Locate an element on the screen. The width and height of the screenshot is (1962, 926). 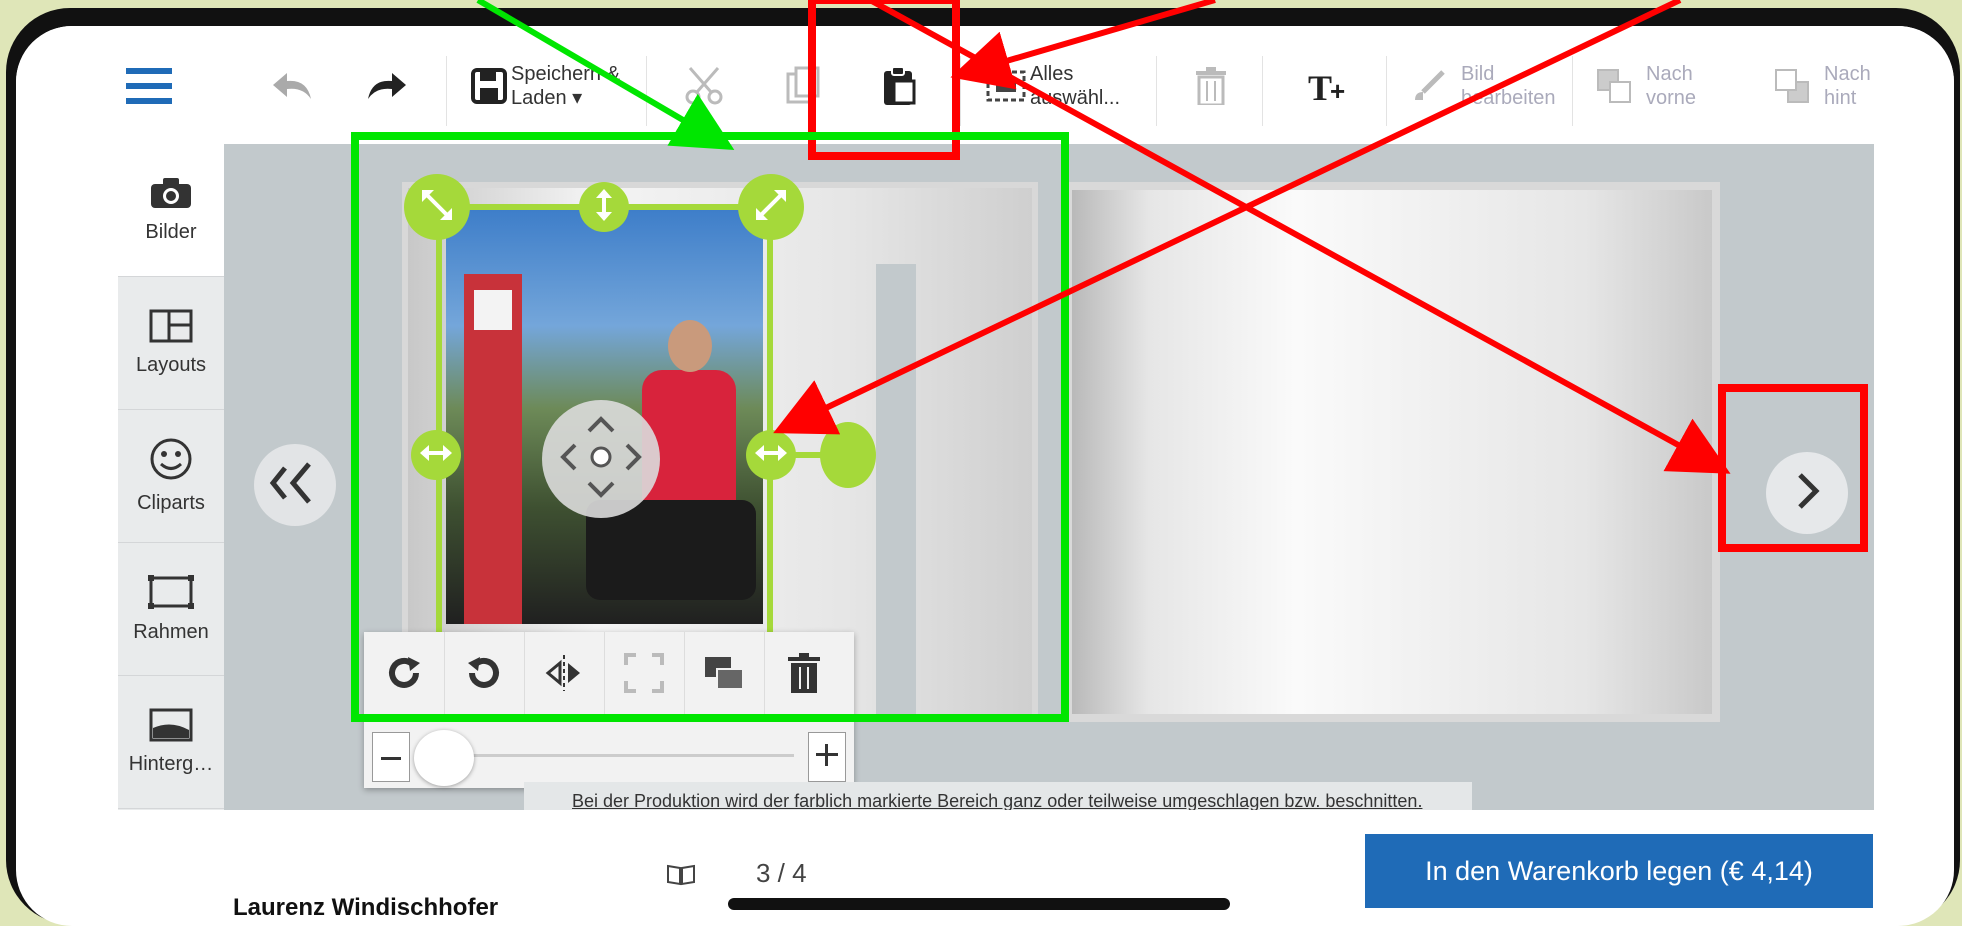
rotate-right-icon is located at coordinates (404, 675).